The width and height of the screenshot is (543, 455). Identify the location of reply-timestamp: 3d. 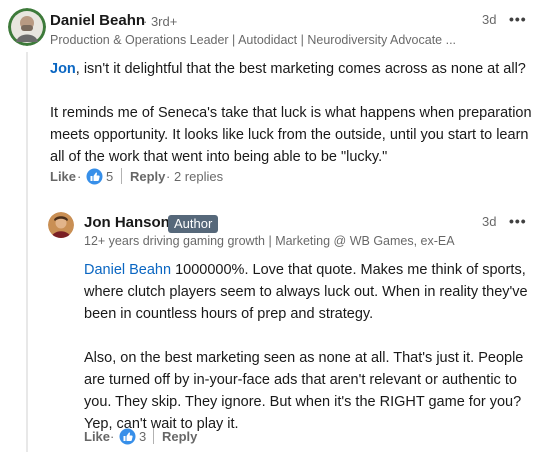
(489, 221).